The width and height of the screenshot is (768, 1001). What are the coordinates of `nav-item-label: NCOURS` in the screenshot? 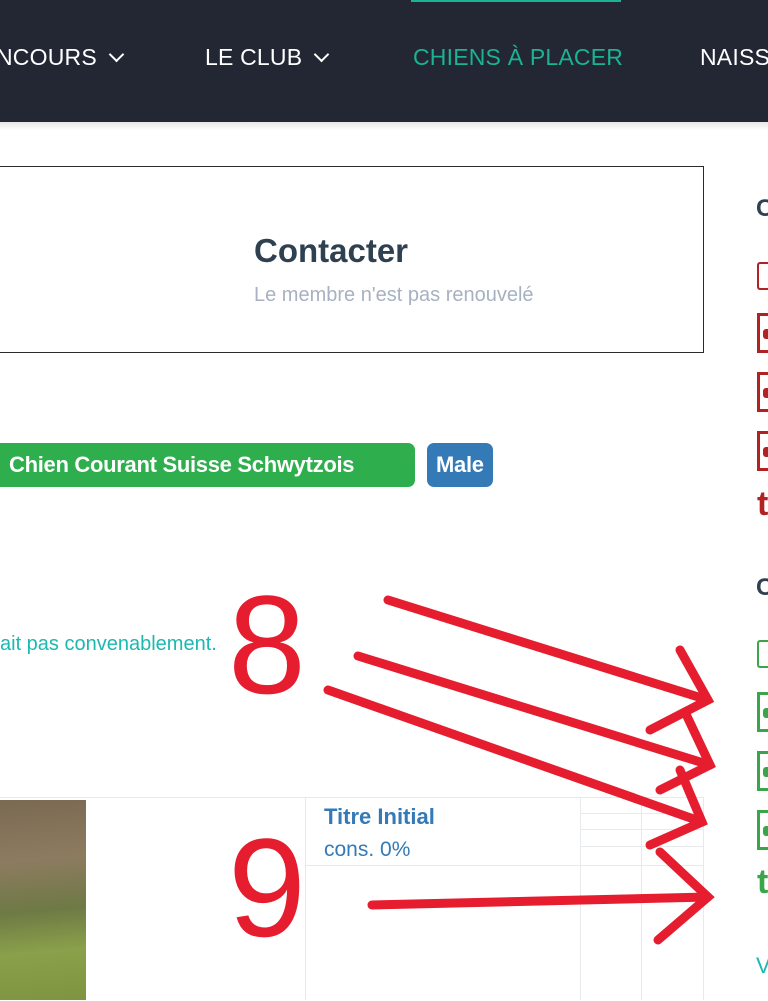 It's located at (48, 57).